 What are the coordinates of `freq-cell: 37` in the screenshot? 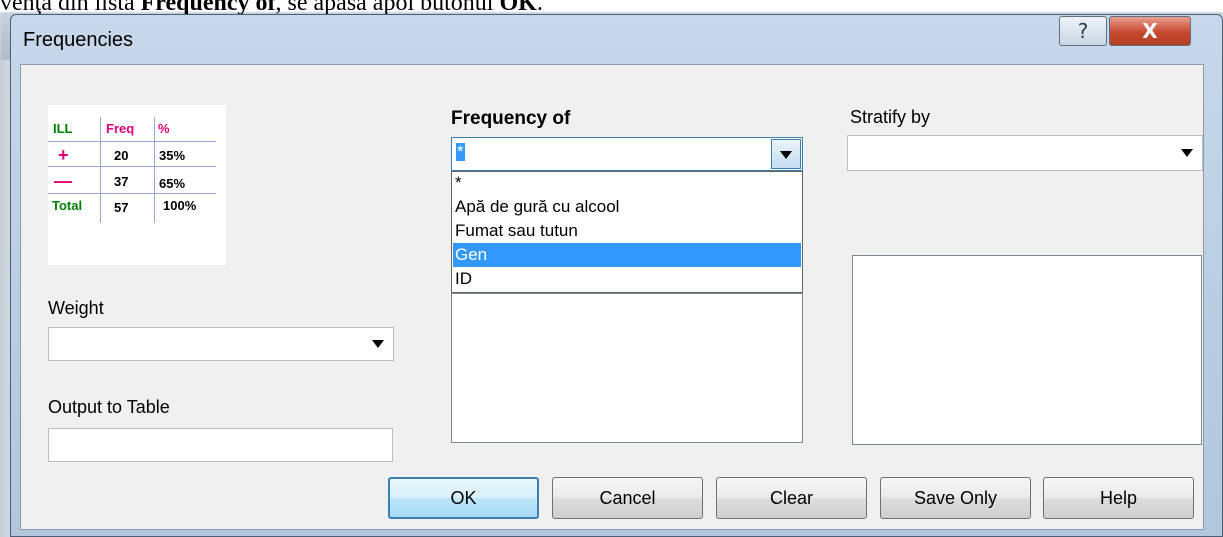 It's located at (121, 181).